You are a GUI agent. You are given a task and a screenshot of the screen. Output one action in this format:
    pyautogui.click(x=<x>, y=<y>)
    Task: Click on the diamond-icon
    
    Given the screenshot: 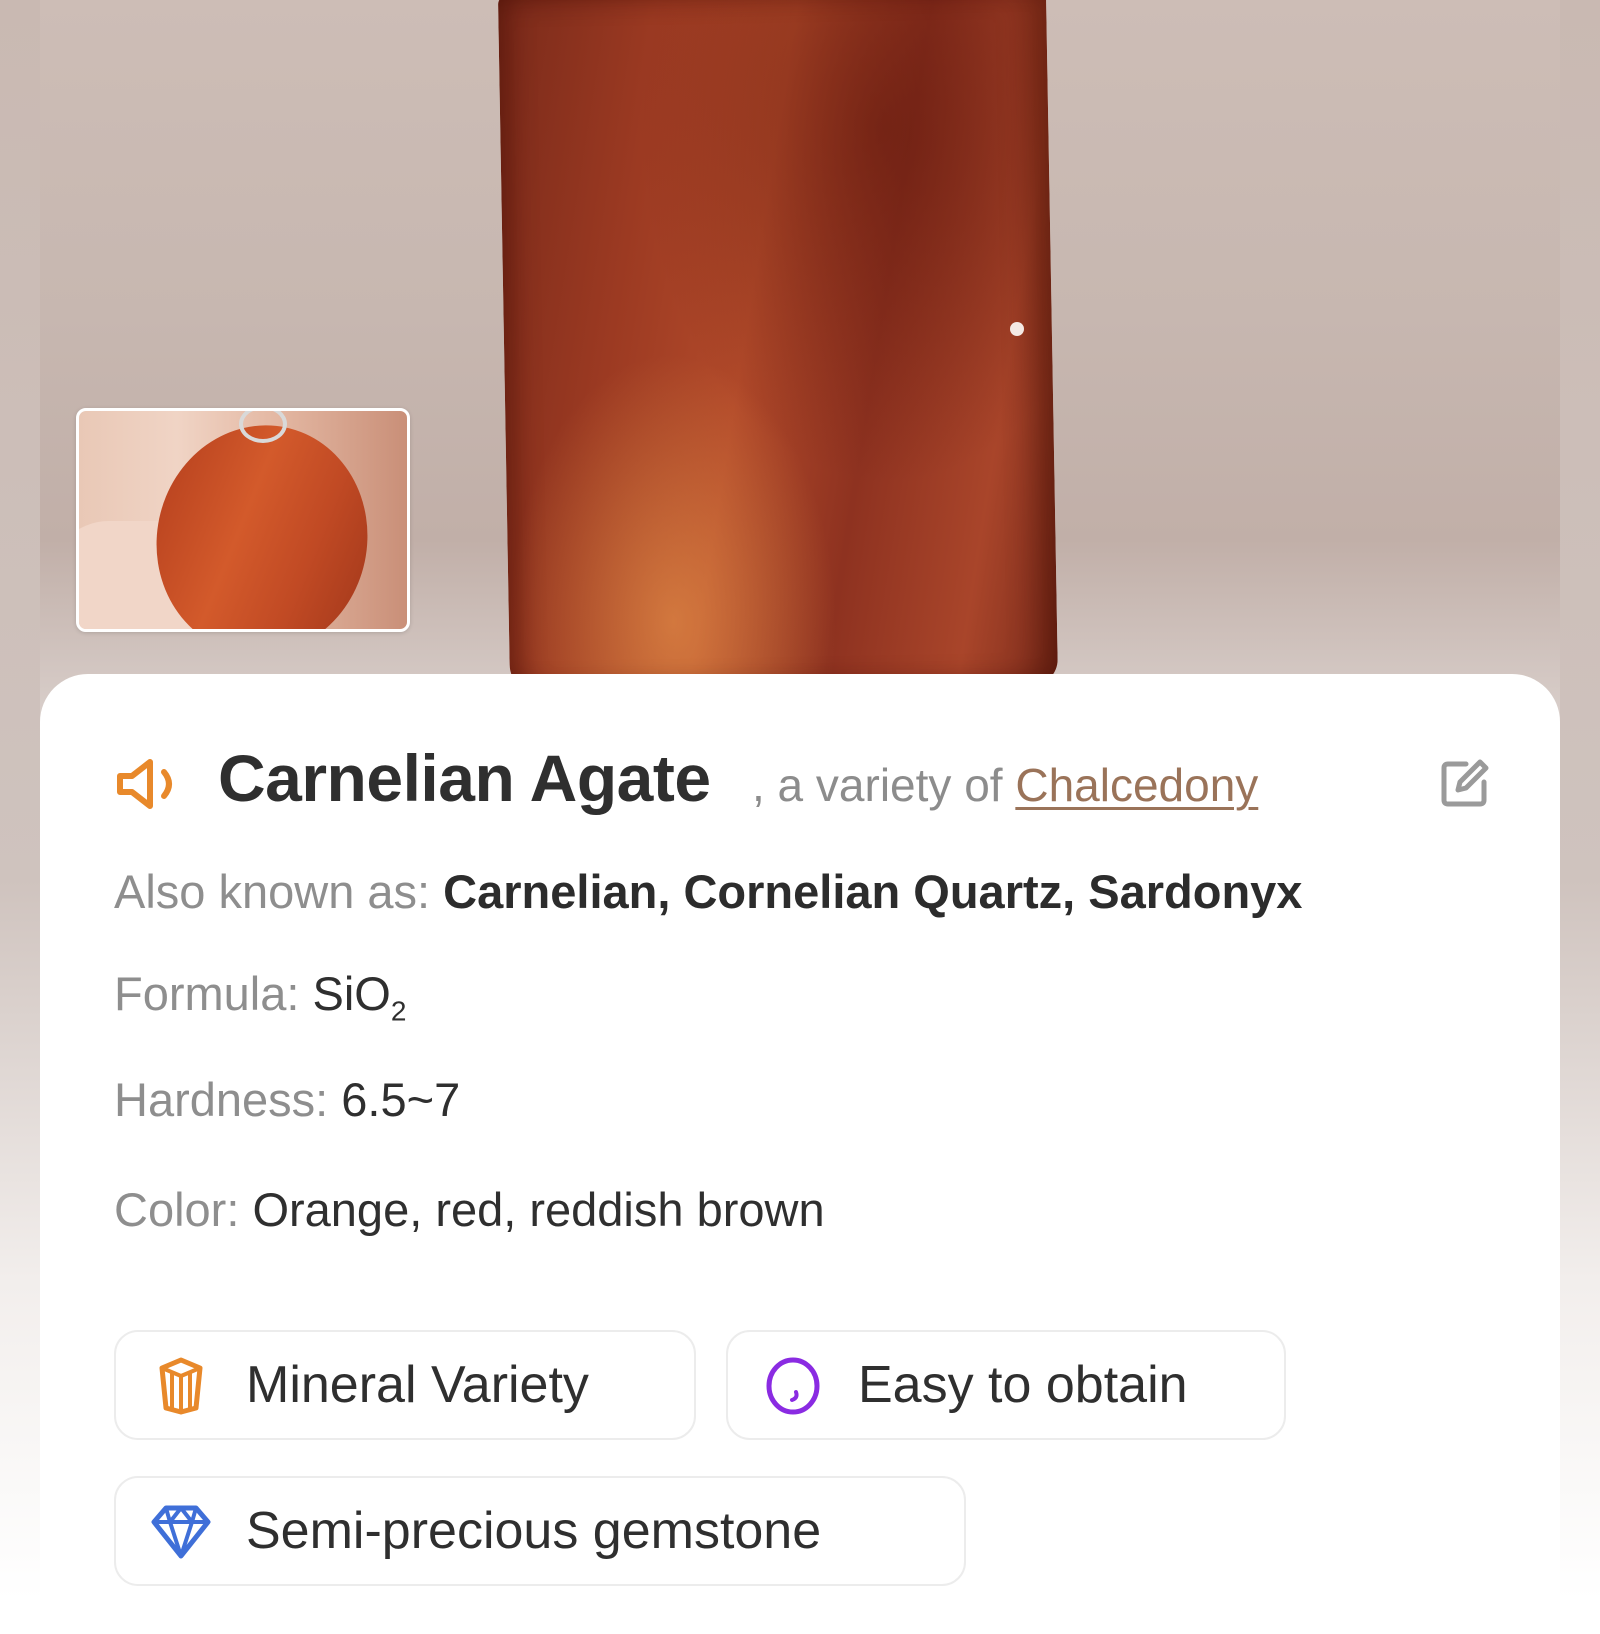 What is the action you would take?
    pyautogui.click(x=181, y=1532)
    